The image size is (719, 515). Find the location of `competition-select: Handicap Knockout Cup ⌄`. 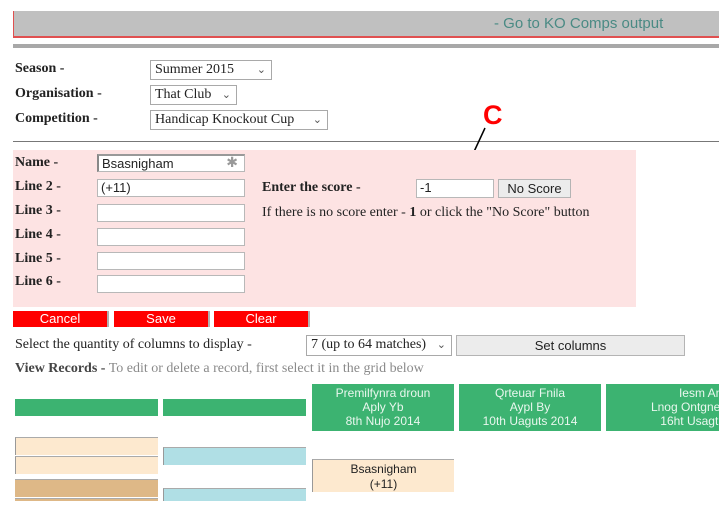

competition-select: Handicap Knockout Cup ⌄ is located at coordinates (239, 120).